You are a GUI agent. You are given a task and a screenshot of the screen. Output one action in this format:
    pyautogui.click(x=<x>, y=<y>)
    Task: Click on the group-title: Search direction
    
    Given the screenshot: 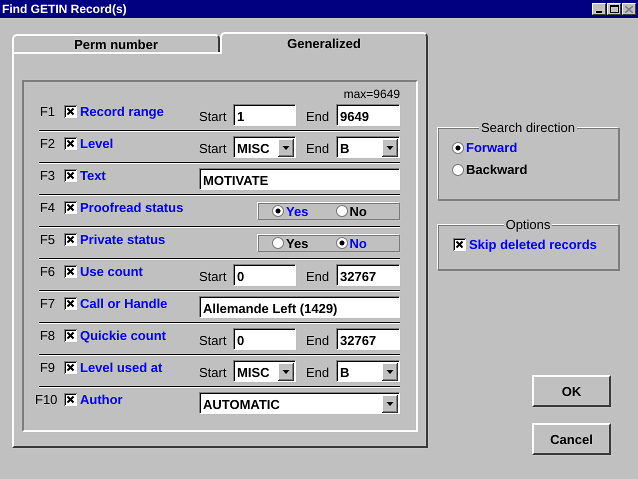 What is the action you would take?
    pyautogui.click(x=528, y=127)
    